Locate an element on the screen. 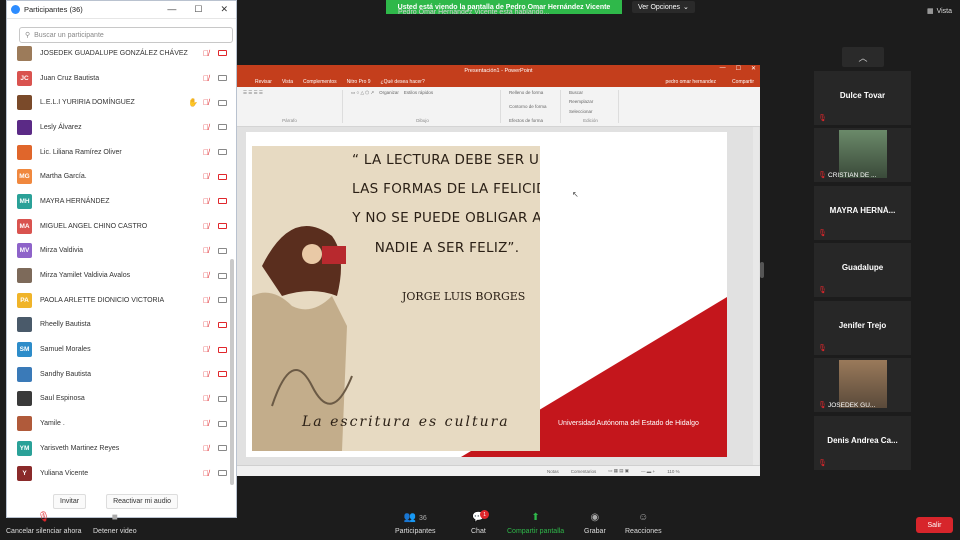 The height and width of the screenshot is (540, 960). record-button: ◉ Grabar is located at coordinates (595, 523).